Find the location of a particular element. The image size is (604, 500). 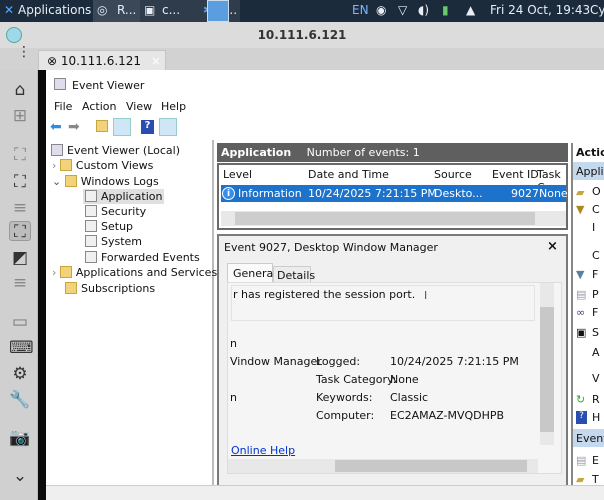

event-properties-icon: ▤ is located at coordinates (581, 460).